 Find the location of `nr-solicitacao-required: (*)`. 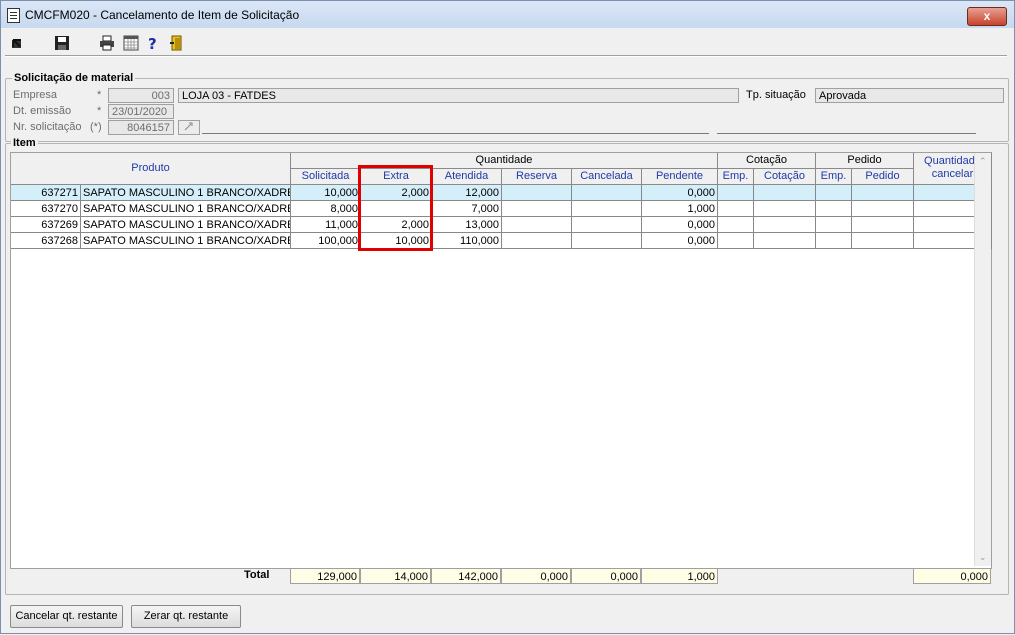

nr-solicitacao-required: (*) is located at coordinates (96, 127).